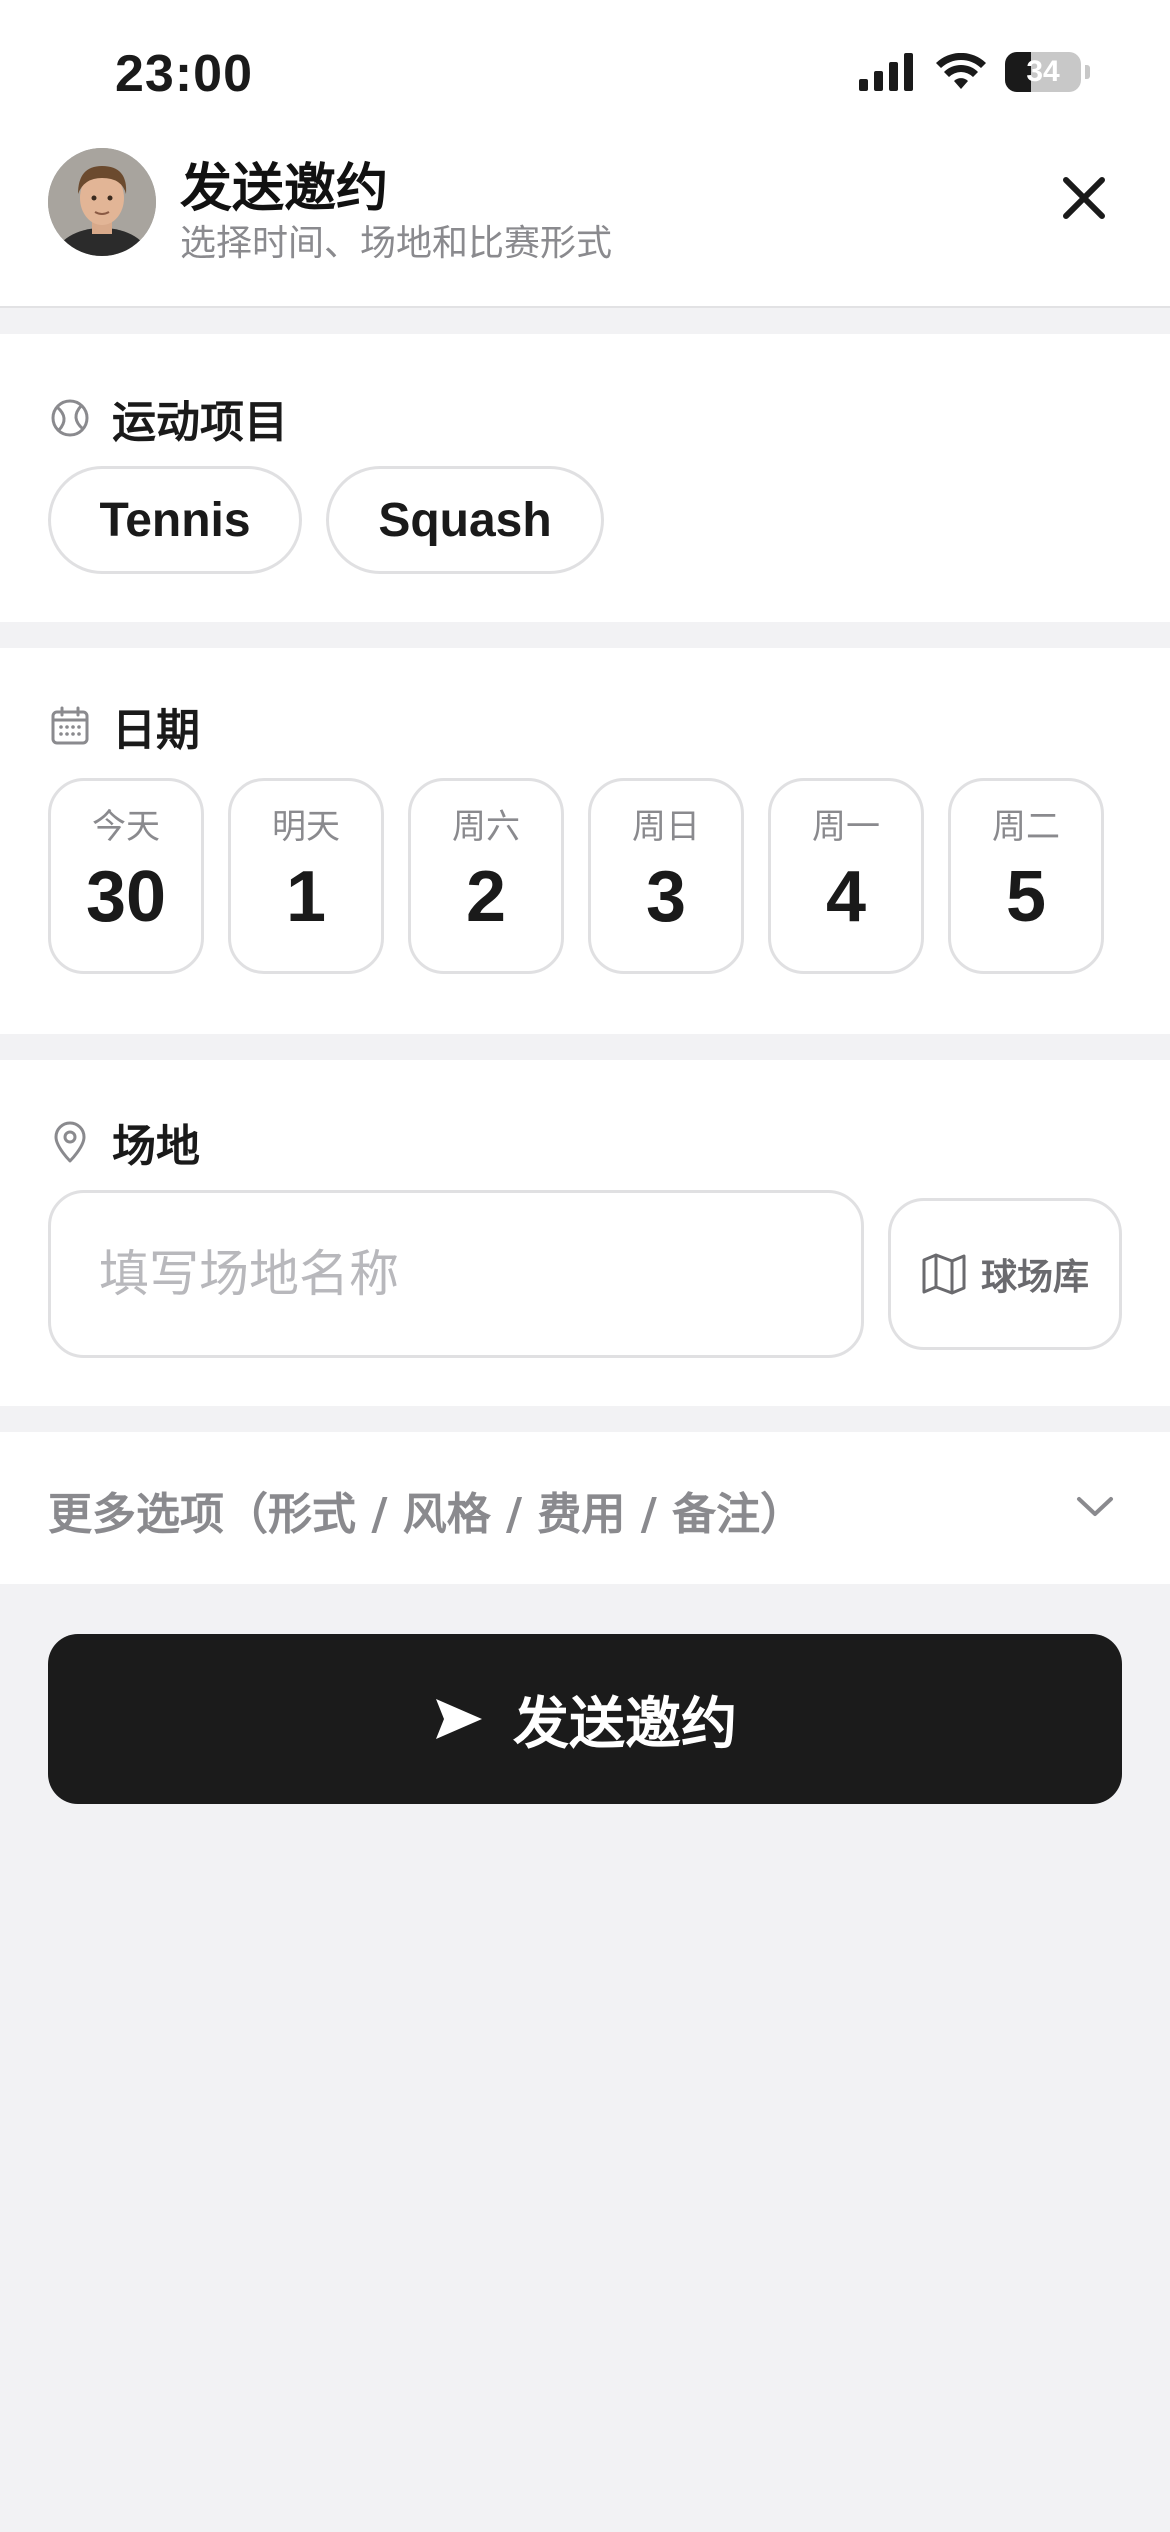  Describe the element at coordinates (126, 827) in the screenshot. I see `date-weekday: 今天` at that location.